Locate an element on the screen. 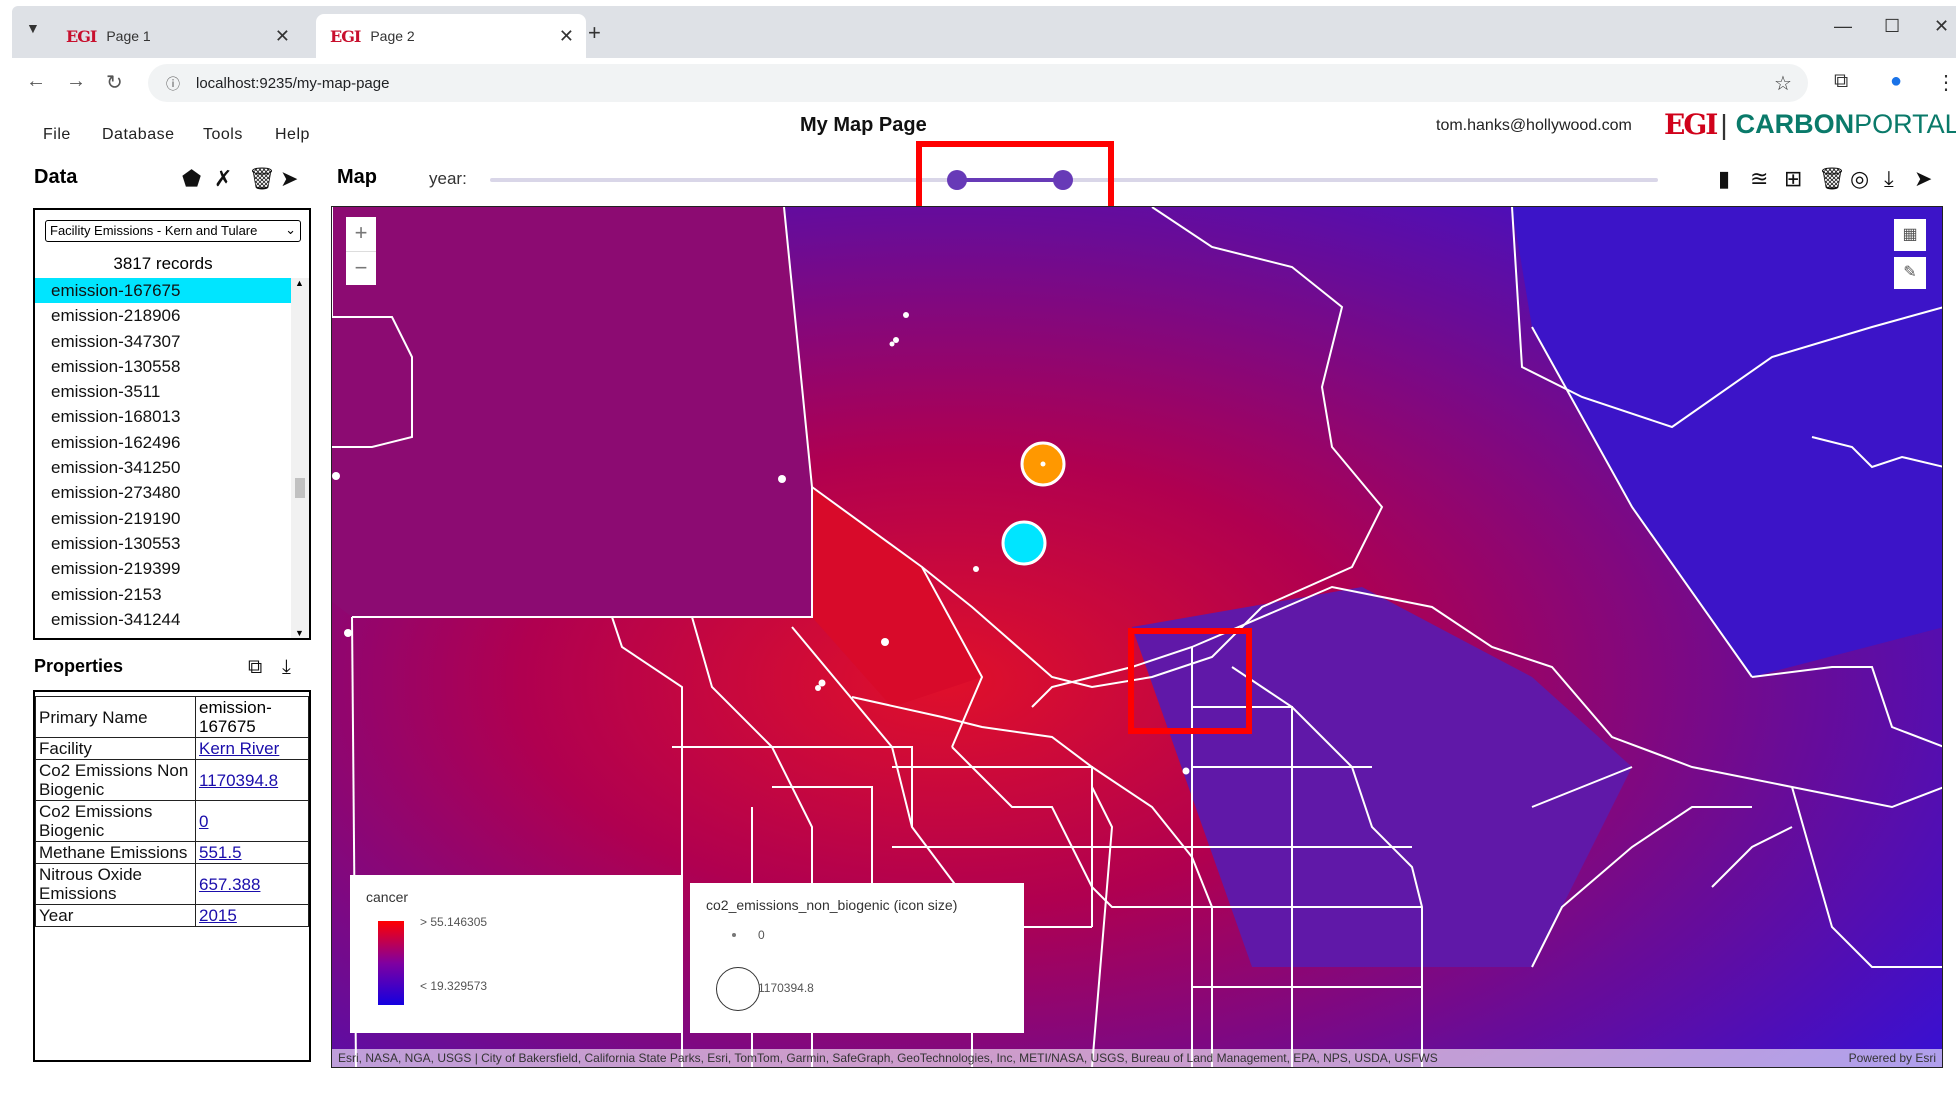 This screenshot has height=1100, width=1956. cancer-legend: cancer > 55.146305 < 19.329573 is located at coordinates (516, 954).